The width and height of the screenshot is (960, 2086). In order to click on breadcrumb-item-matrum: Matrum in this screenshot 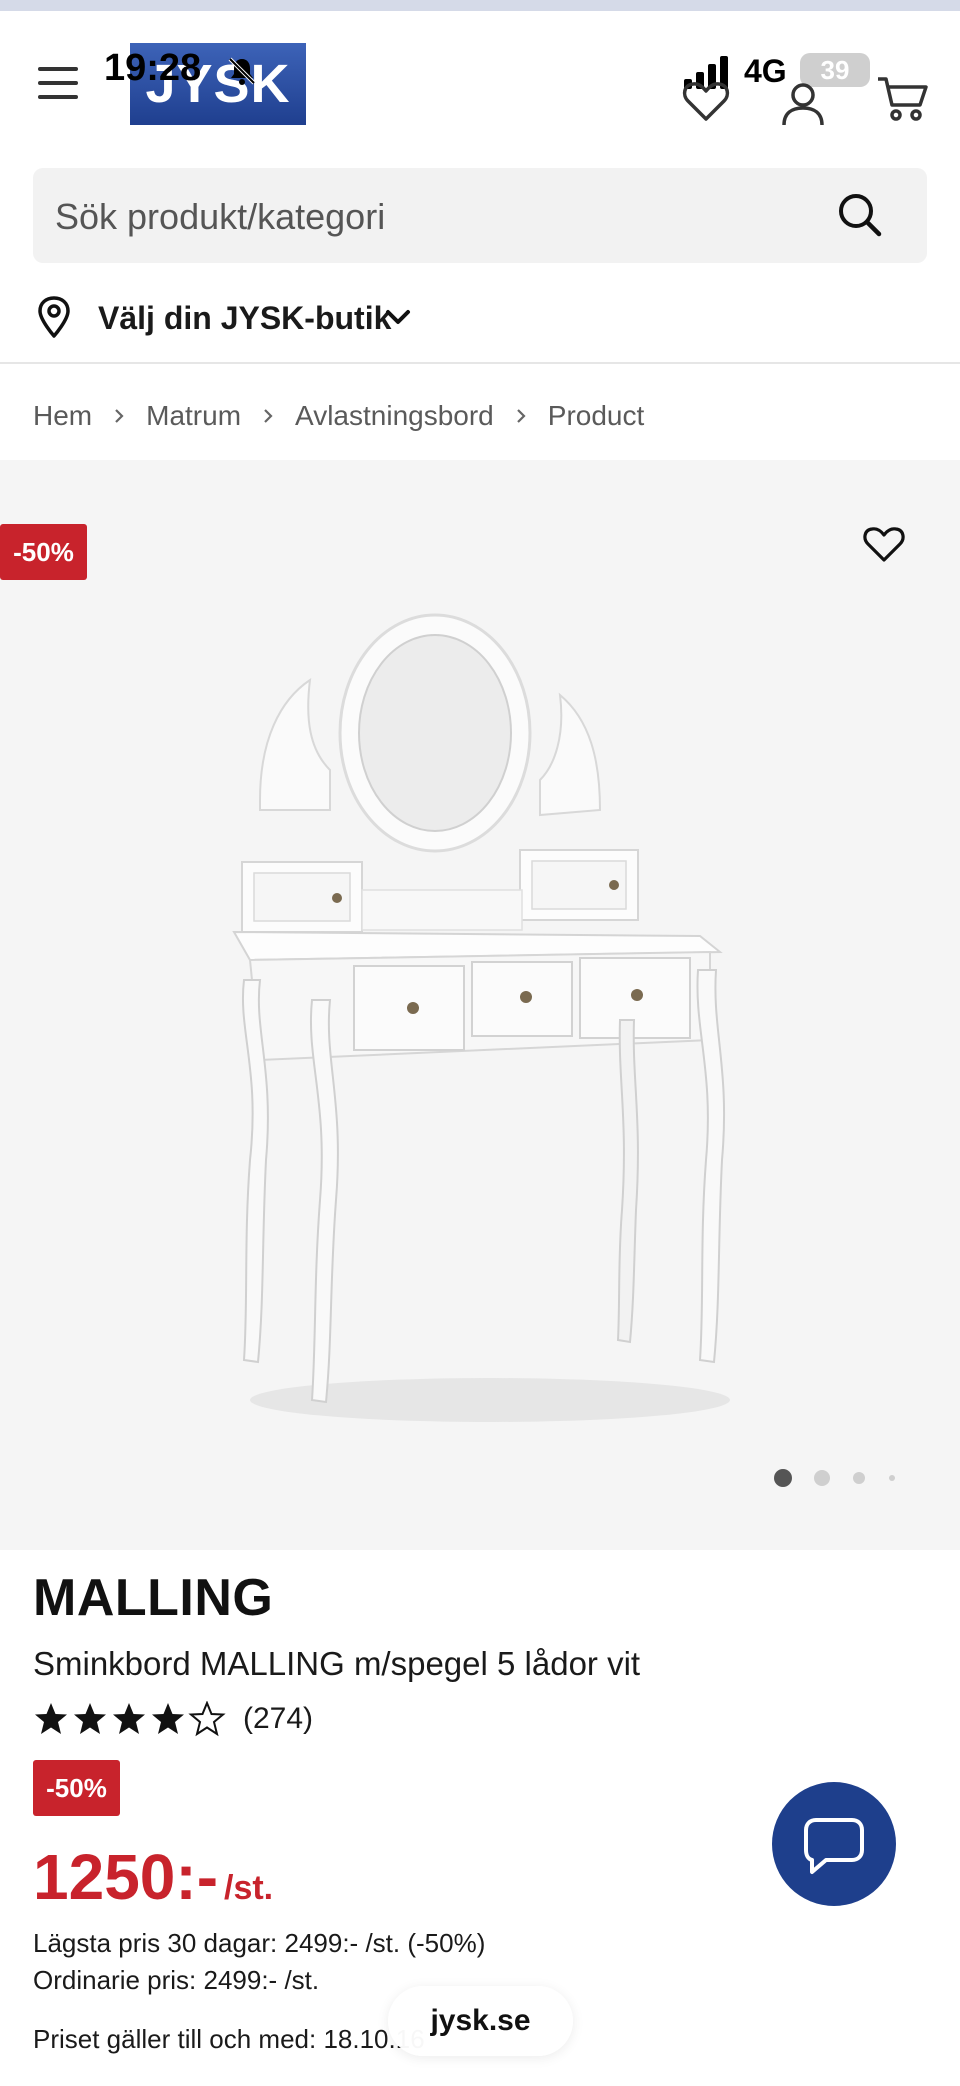, I will do `click(193, 416)`.